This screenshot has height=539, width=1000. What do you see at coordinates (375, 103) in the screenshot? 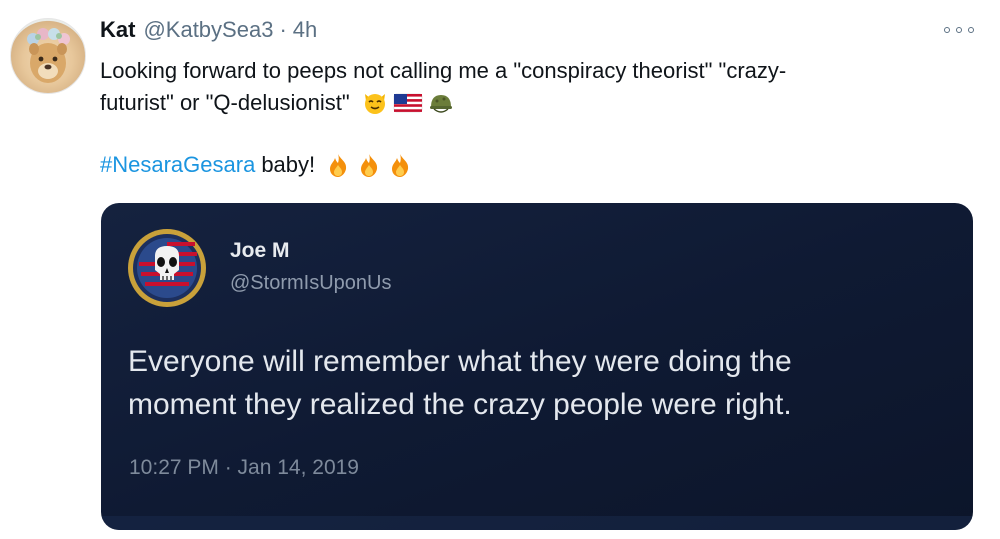
I see `cat-face-emoji` at bounding box center [375, 103].